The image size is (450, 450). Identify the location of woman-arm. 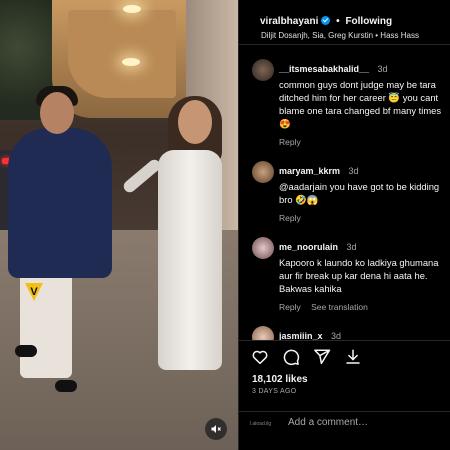
(142, 176).